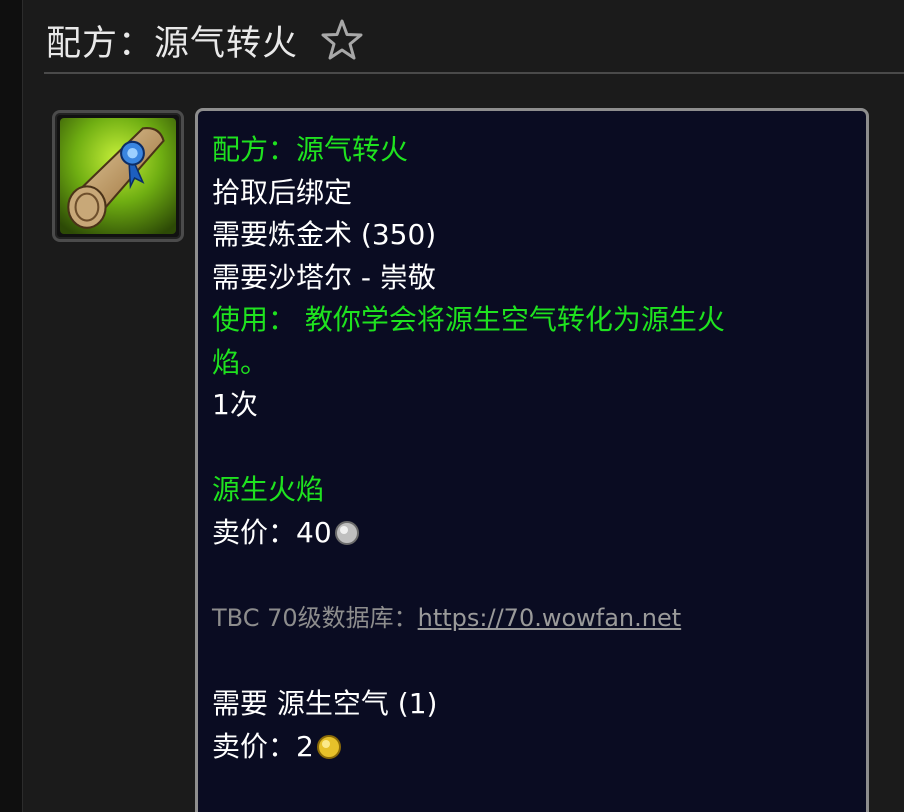 This screenshot has height=812, width=904. I want to click on created-item-name: 源生火焰, so click(532, 490).